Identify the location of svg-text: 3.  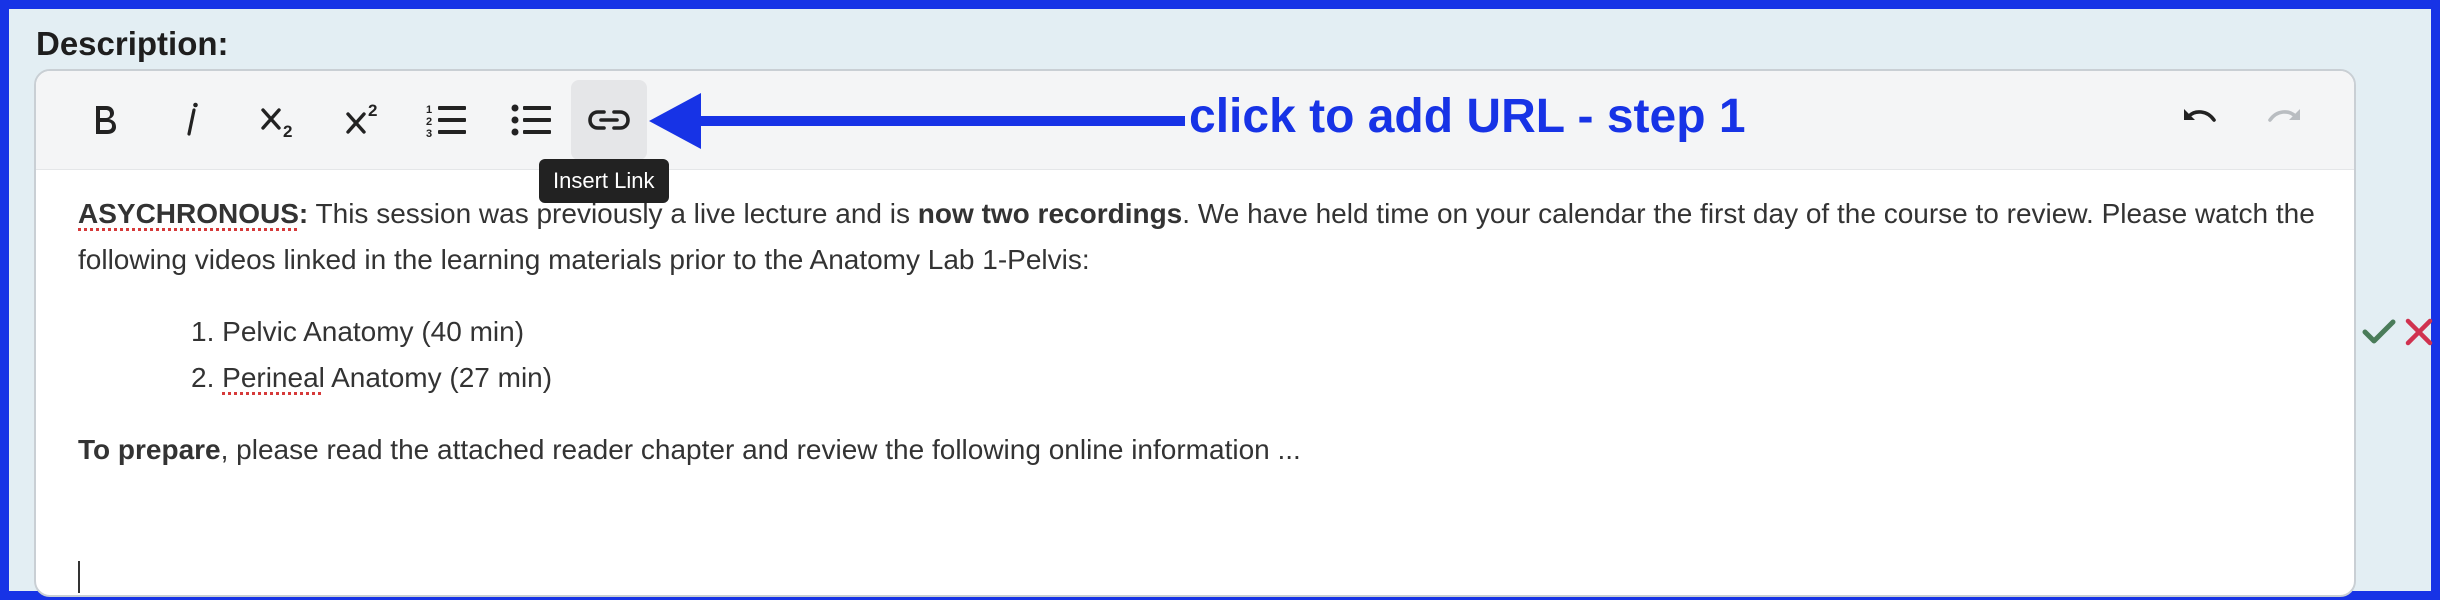
(429, 134).